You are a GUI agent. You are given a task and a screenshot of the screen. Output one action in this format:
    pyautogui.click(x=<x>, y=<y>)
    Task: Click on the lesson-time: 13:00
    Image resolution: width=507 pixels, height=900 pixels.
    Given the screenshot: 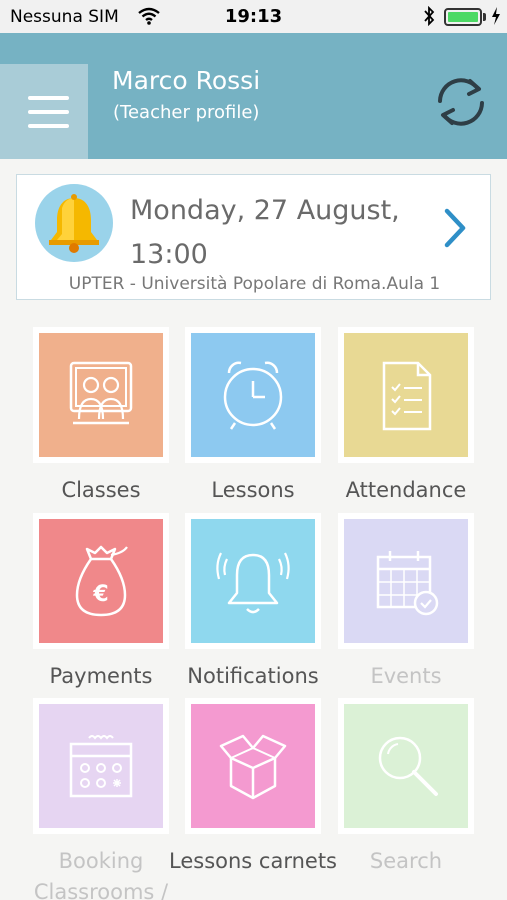 What is the action you would take?
    pyautogui.click(x=169, y=254)
    